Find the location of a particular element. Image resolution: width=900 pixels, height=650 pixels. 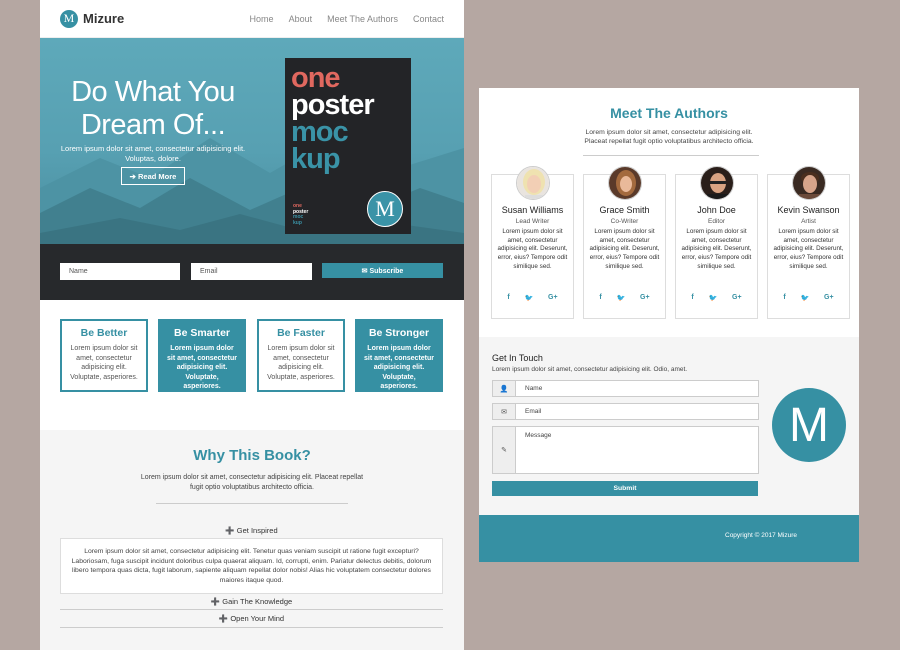

user-icon: 👤 is located at coordinates (504, 388).